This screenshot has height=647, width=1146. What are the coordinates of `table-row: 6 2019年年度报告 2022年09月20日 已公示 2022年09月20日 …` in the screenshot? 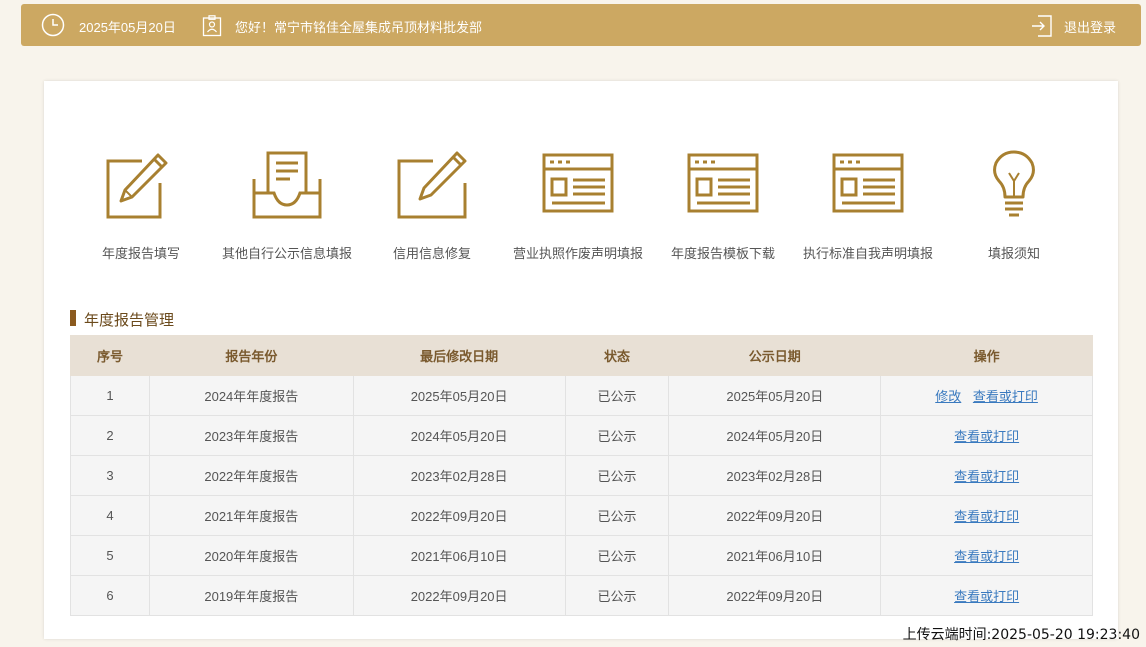 It's located at (581, 595).